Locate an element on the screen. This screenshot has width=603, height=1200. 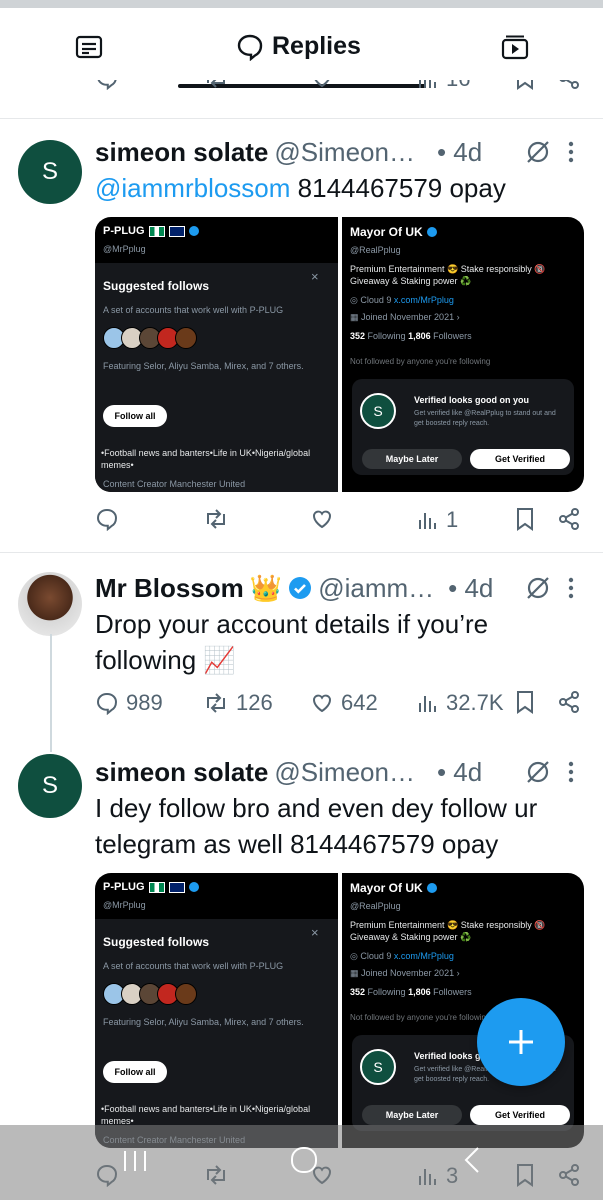
chart-emoji: 📈 is located at coordinates (219, 660).